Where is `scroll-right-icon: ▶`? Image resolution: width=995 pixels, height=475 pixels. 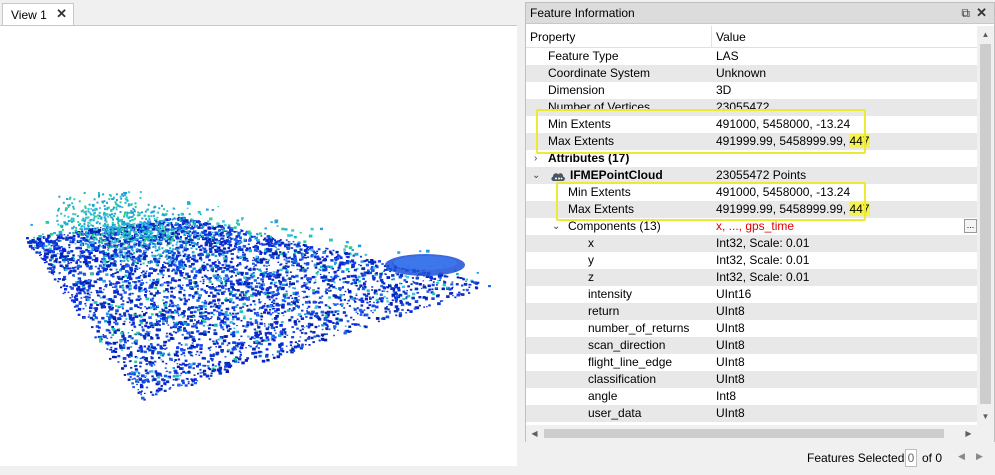 scroll-right-icon: ▶ is located at coordinates (968, 433).